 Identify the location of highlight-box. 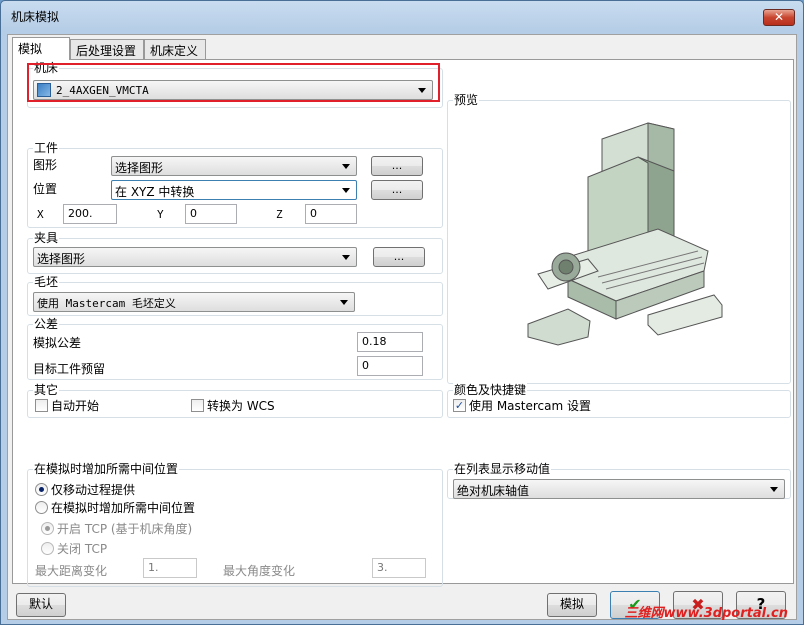
(233, 82).